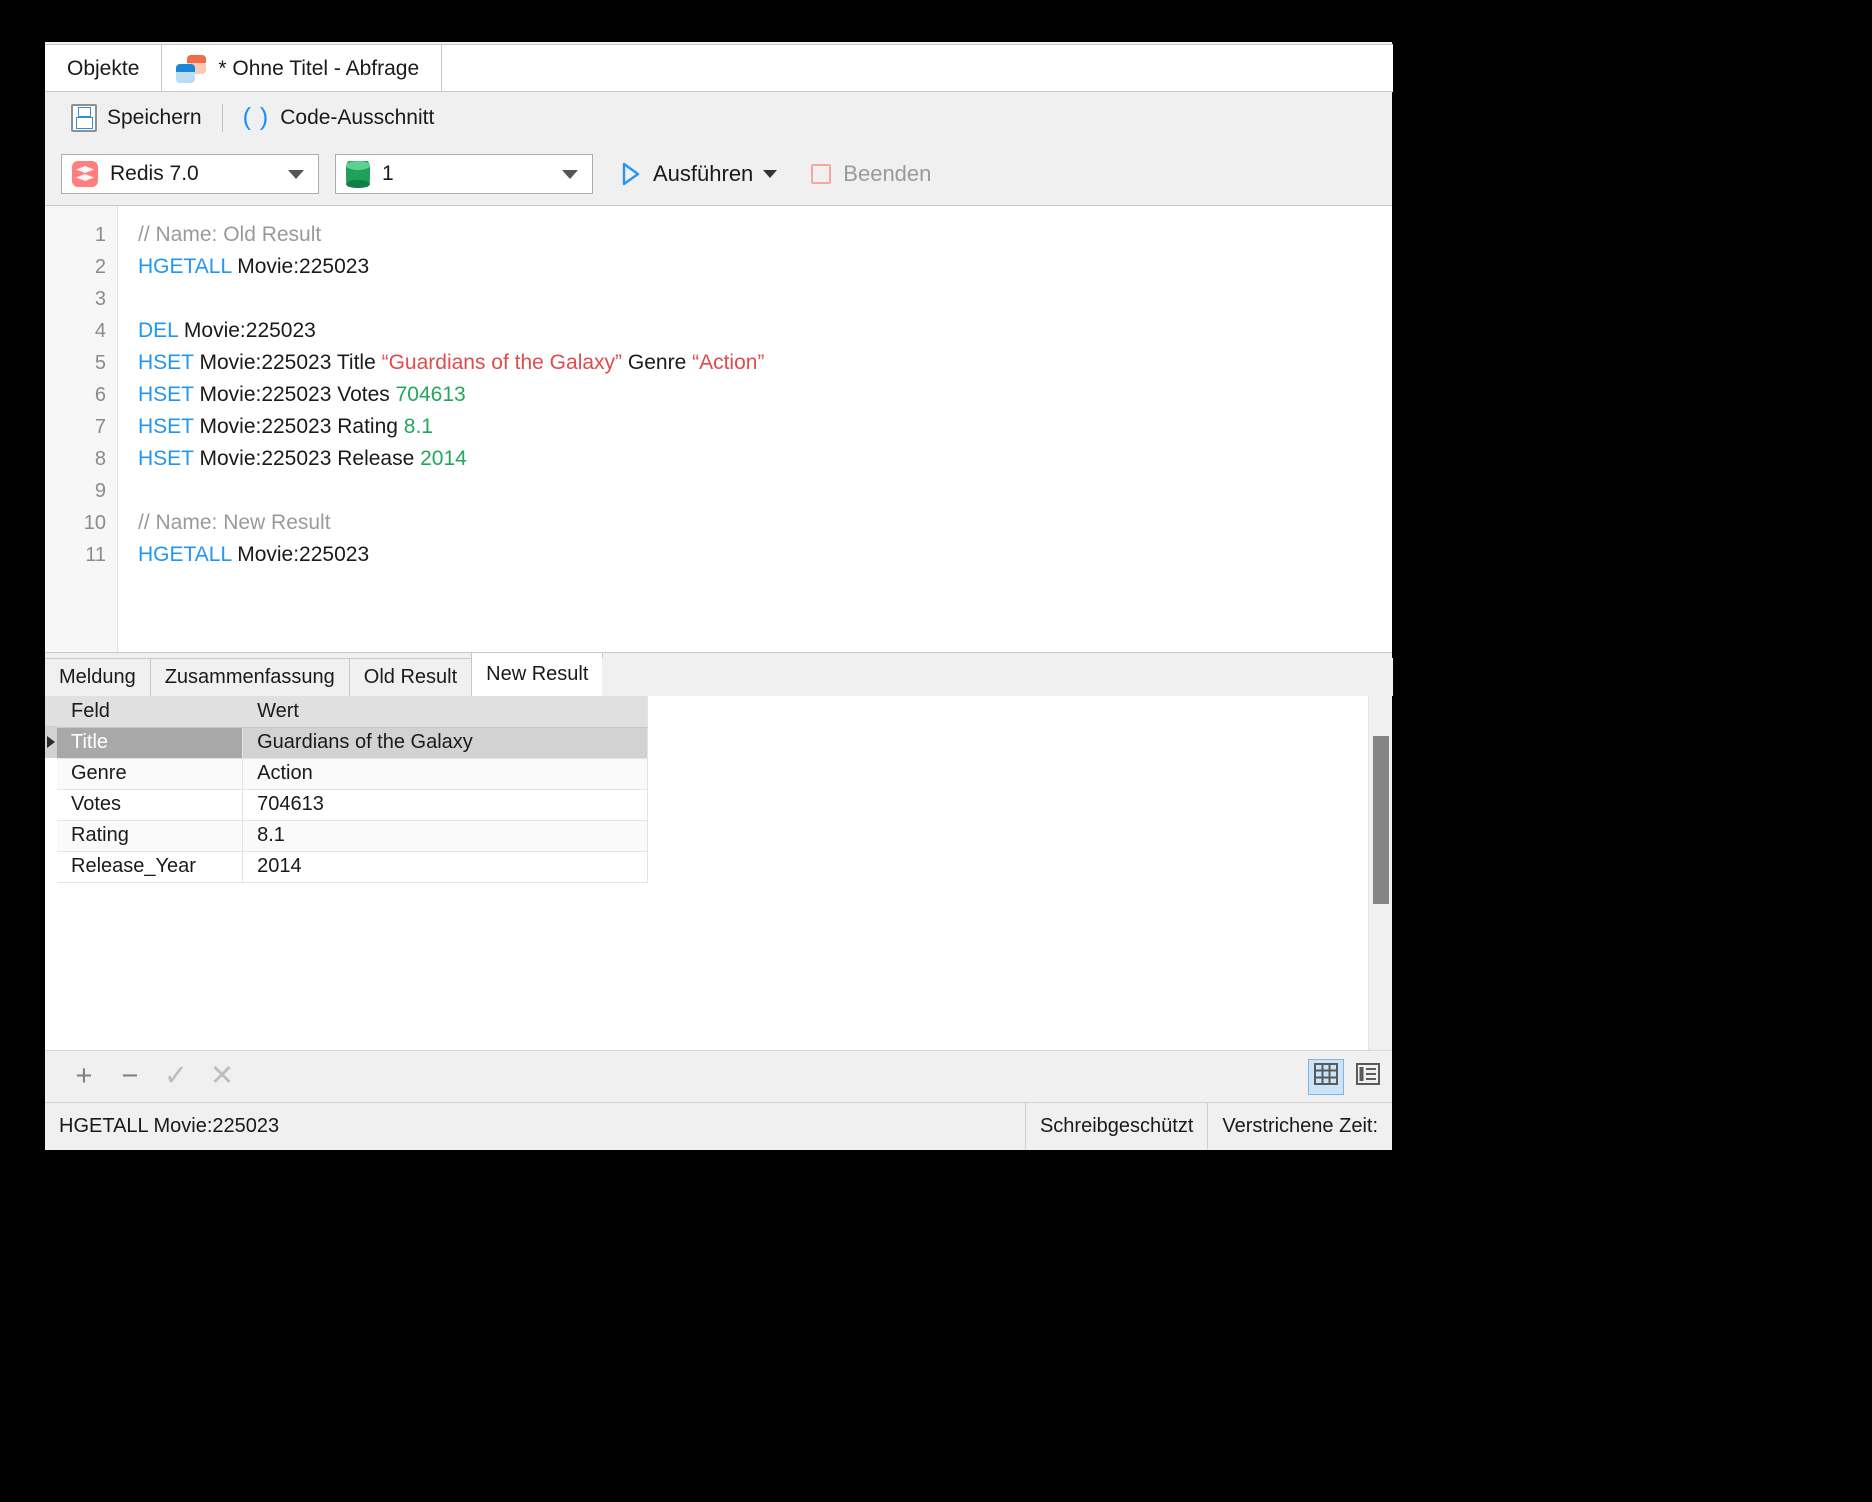 Image resolution: width=1872 pixels, height=1502 pixels. What do you see at coordinates (765, 459) in the screenshot?
I see `code-line: HSET Movie:225023 Release 2014` at bounding box center [765, 459].